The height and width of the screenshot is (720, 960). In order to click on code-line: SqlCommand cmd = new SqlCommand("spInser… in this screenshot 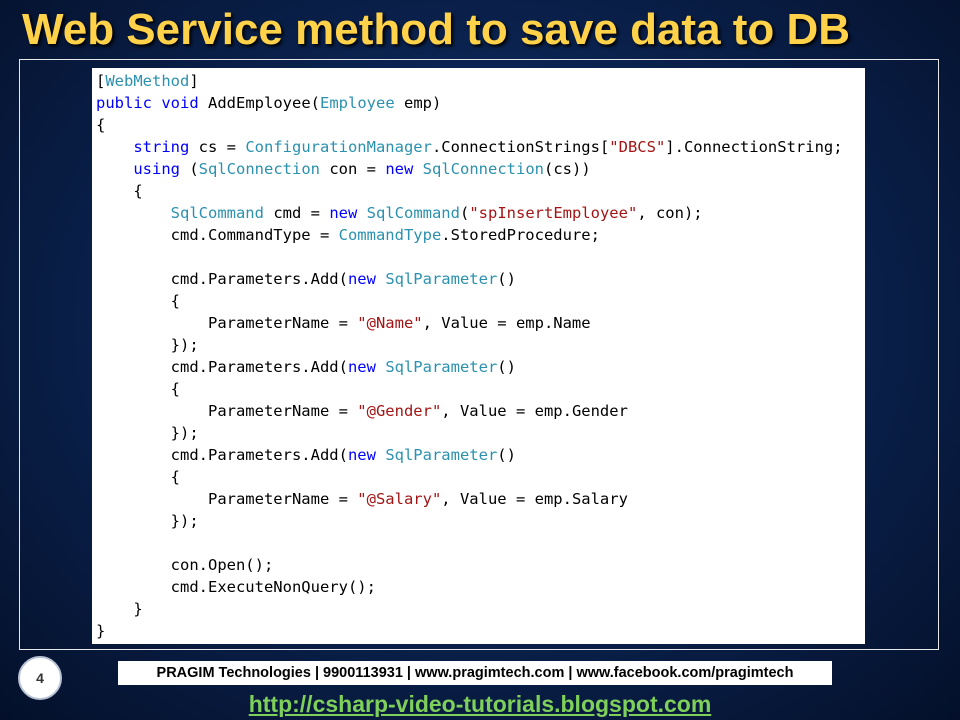, I will do `click(399, 213)`.